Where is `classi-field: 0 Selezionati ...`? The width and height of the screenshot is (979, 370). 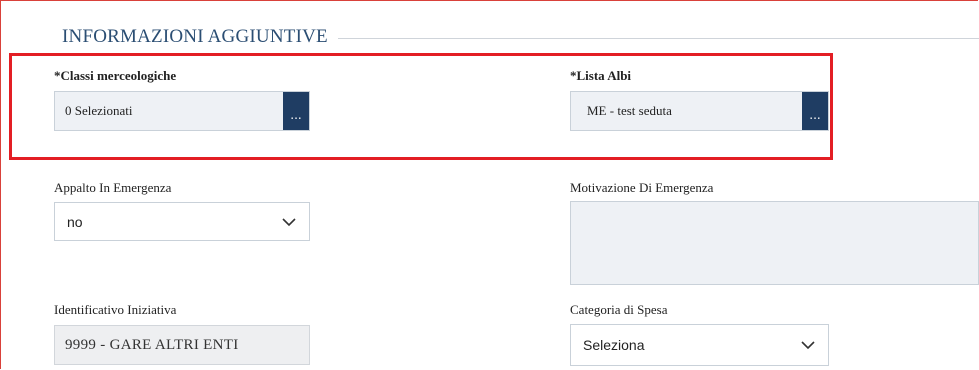
classi-field: 0 Selezionati ... is located at coordinates (182, 111).